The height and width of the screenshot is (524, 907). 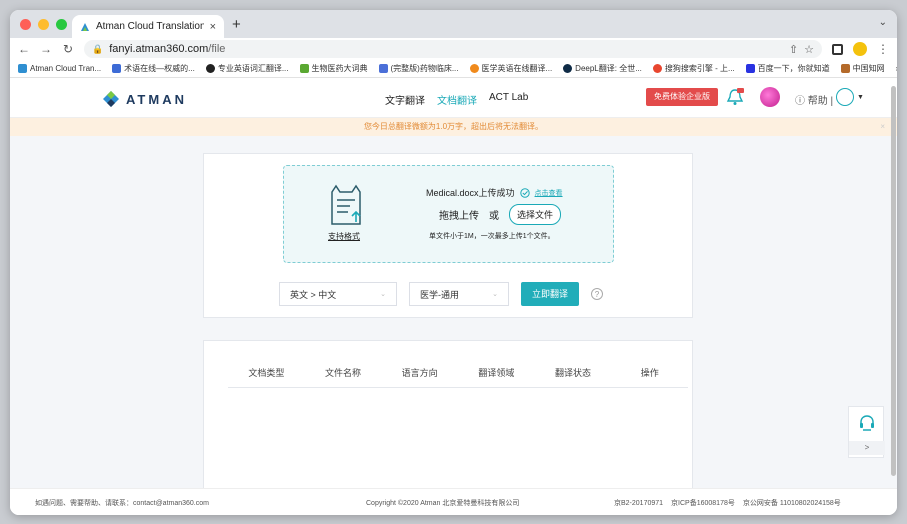 I want to click on site-header: ATMAN 文字翻译 文档翻译 ACT Lab 免费体验企业版 ⓘ 帮助 | ▼, so click(x=453, y=98).